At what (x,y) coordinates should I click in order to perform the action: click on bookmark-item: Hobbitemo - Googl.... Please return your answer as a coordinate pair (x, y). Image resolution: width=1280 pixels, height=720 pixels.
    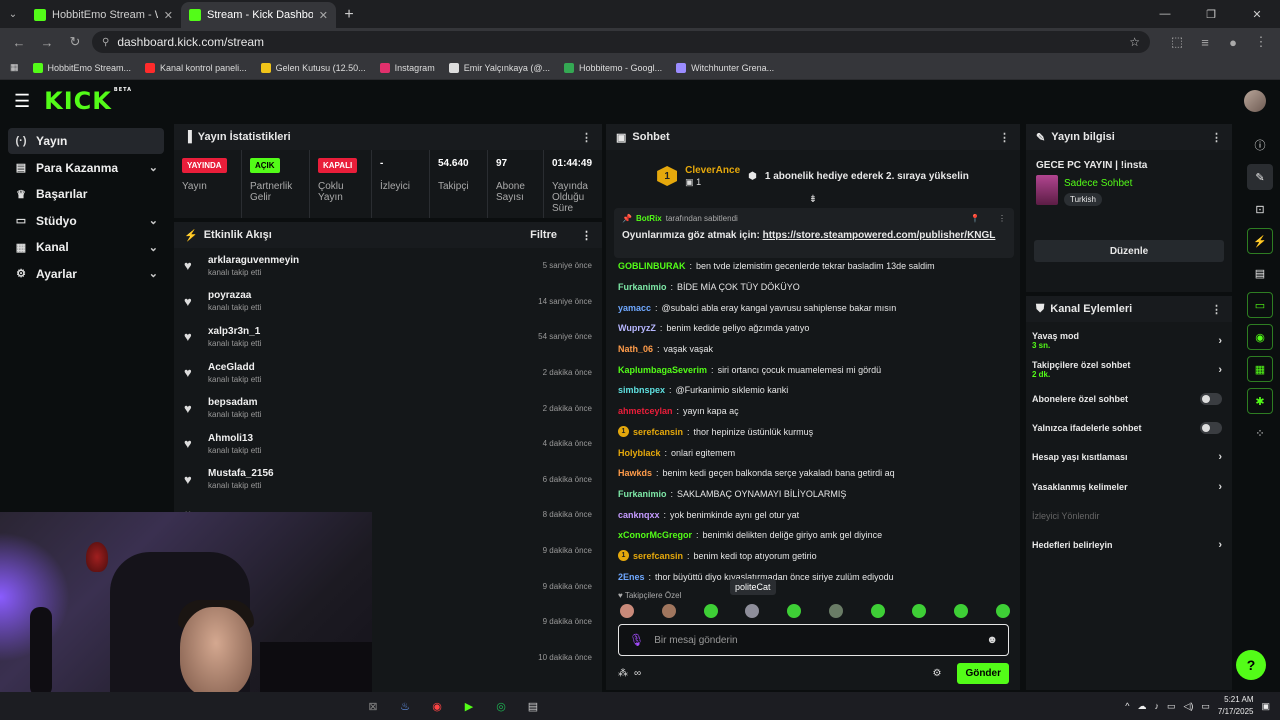
    Looking at the image, I should click on (613, 67).